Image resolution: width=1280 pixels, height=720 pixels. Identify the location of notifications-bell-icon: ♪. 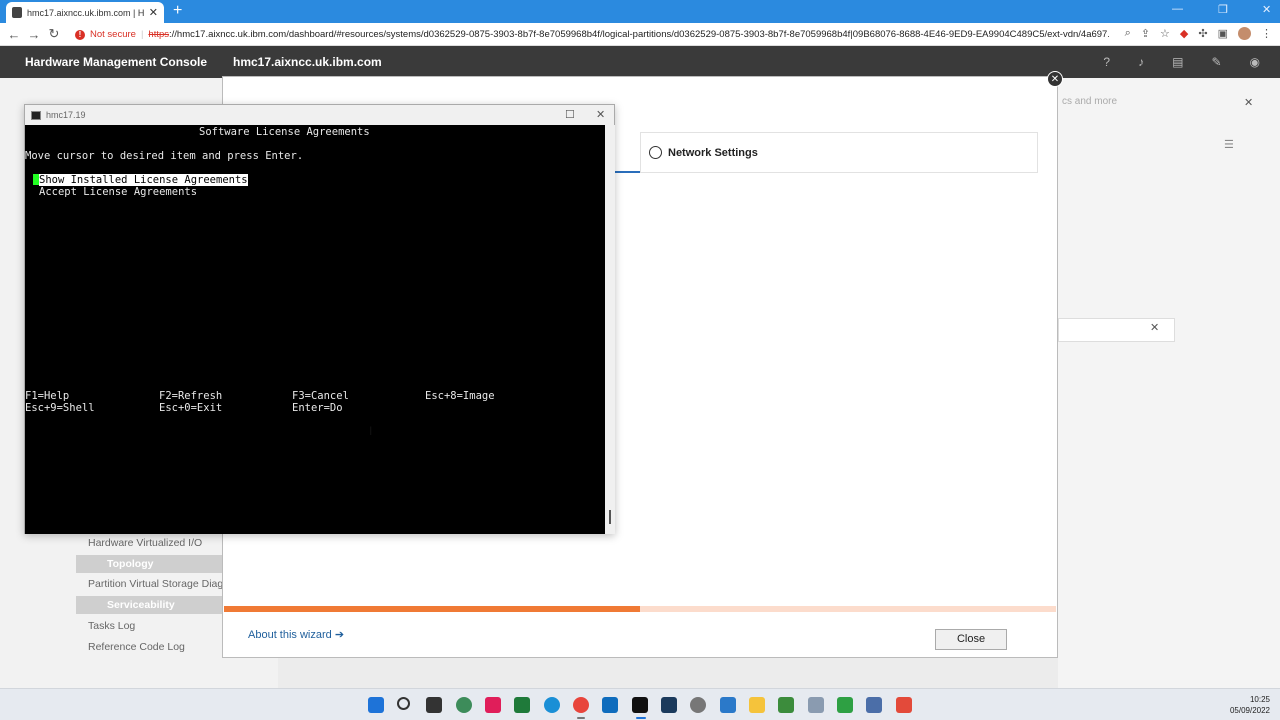
(1141, 62).